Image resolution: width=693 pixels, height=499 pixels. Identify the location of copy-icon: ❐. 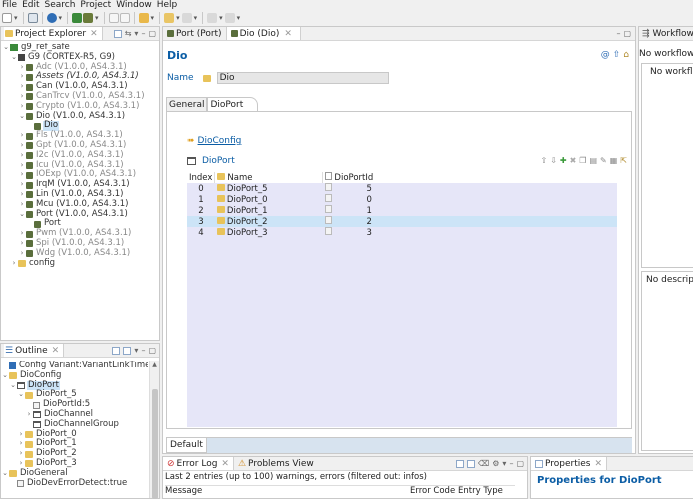
(582, 160).